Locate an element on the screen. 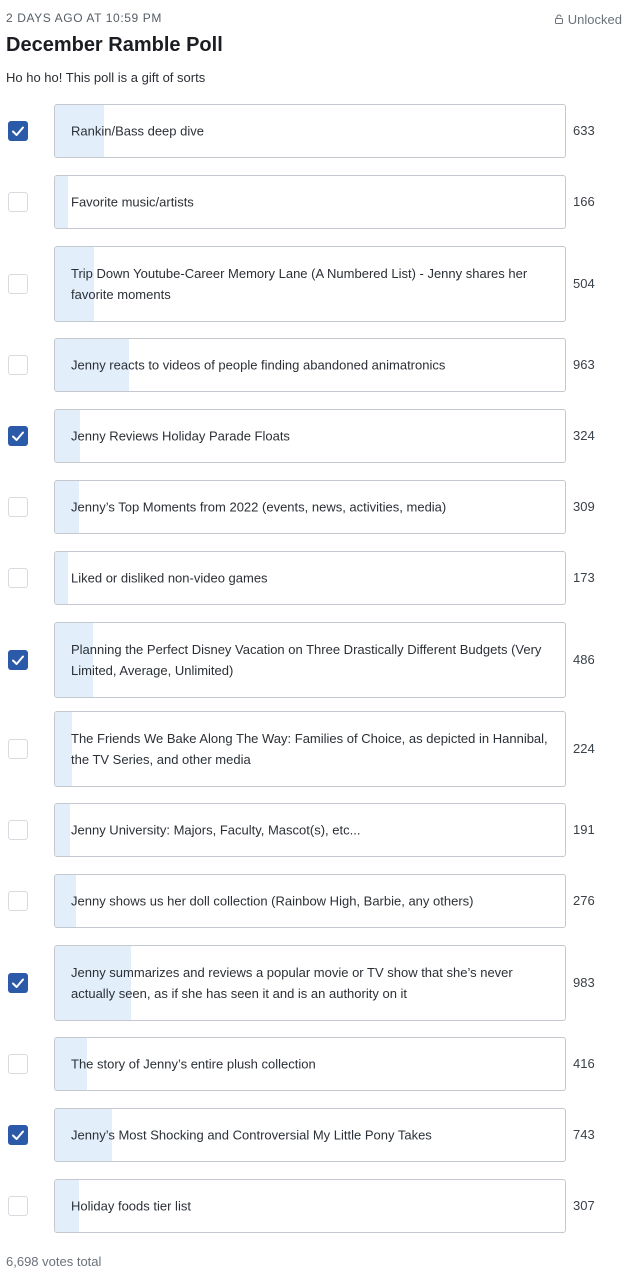 This screenshot has width=640, height=1279. total-votes: 6,698 votes total is located at coordinates (54, 1261).